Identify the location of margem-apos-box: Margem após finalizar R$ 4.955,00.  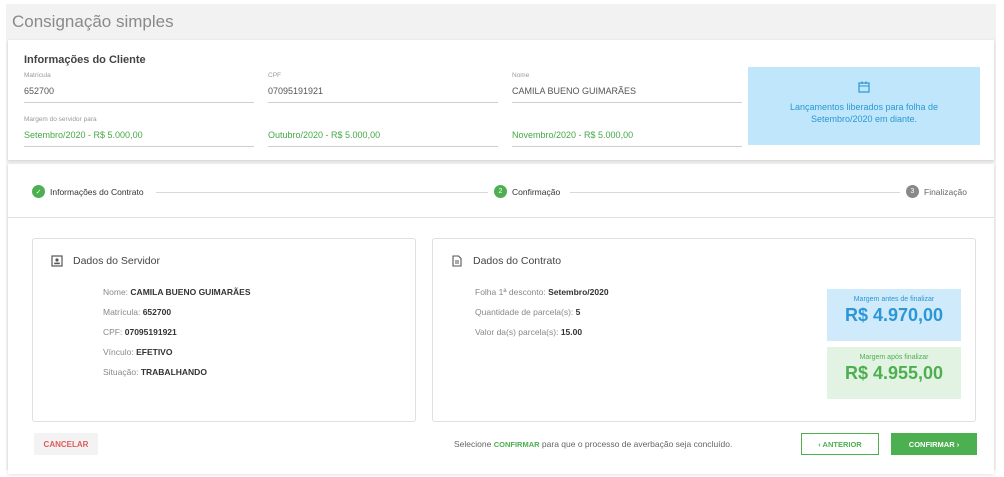
(894, 373).